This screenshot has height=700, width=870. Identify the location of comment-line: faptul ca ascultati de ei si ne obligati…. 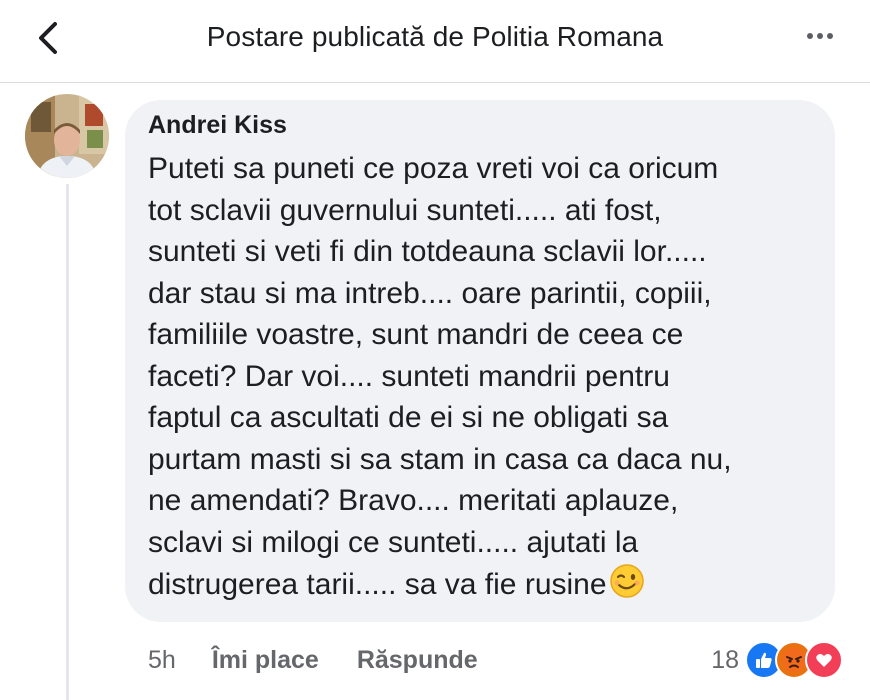
(408, 417).